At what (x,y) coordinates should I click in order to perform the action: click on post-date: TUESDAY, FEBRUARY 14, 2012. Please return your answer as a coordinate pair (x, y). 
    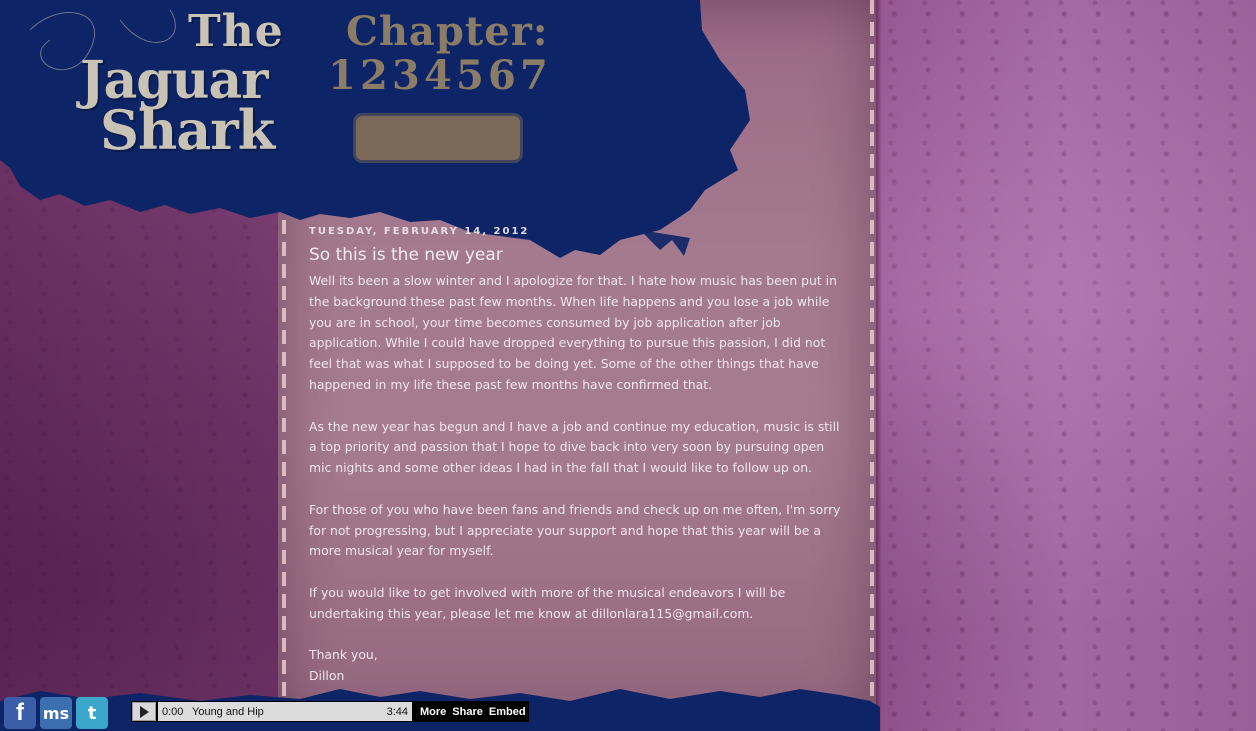
    Looking at the image, I should click on (419, 231).